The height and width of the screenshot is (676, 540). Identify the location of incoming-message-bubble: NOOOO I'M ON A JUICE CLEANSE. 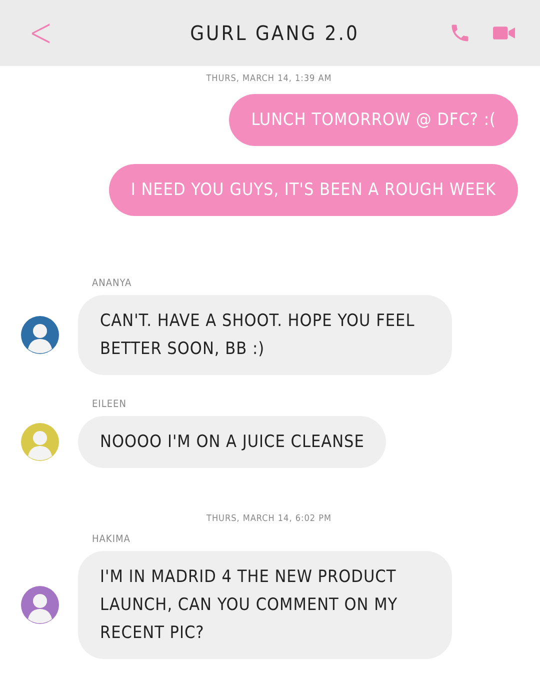
(232, 442).